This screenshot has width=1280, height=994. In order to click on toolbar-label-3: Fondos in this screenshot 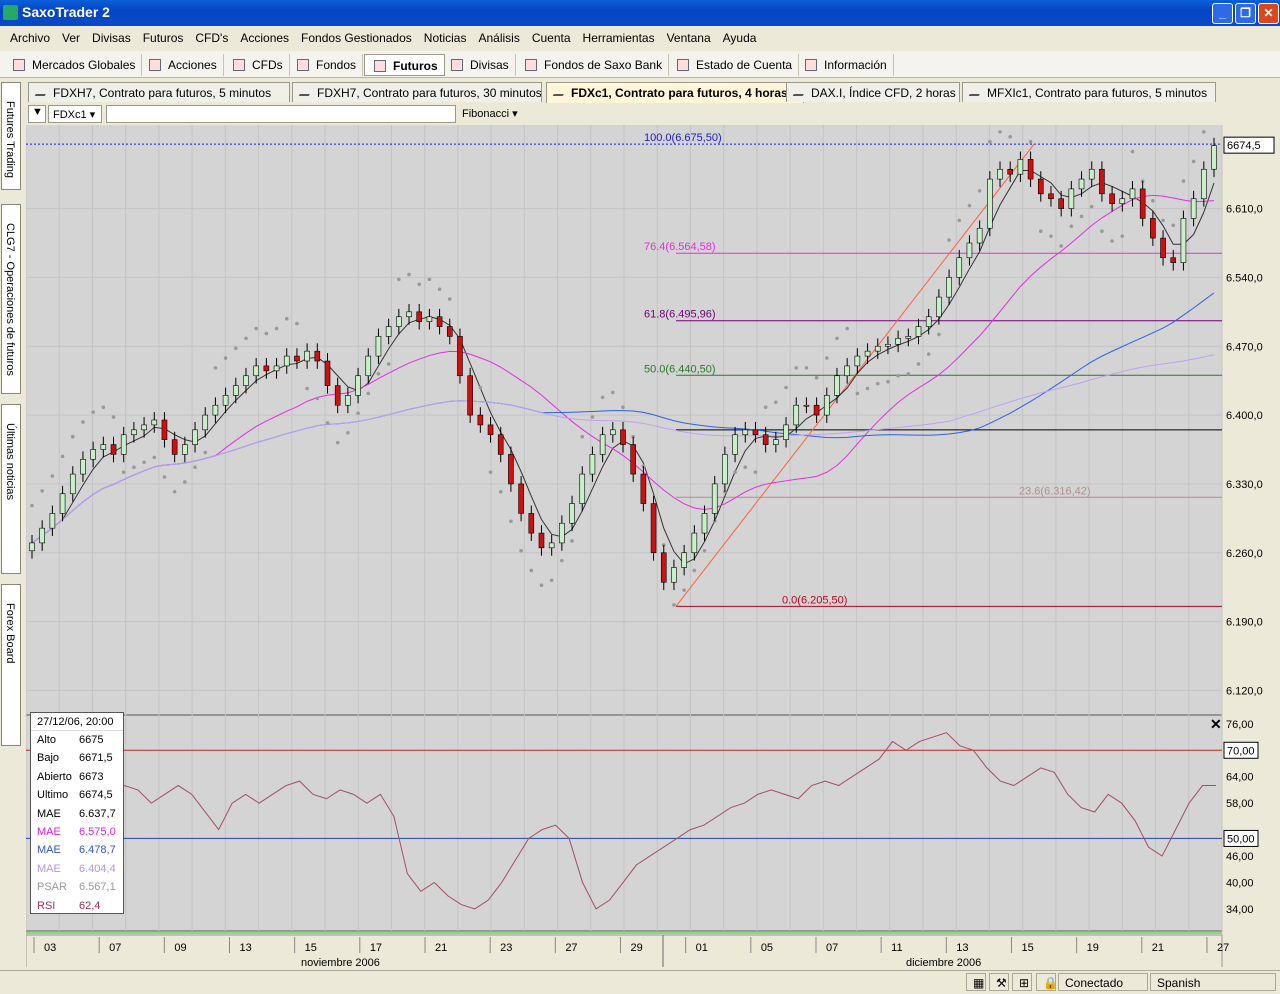, I will do `click(336, 65)`.